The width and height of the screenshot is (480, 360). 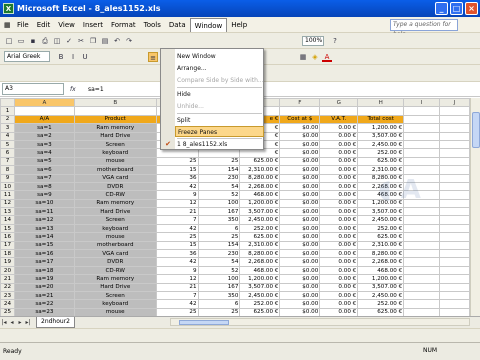 I want to click on cell-d12: 100, so click(x=219, y=203).